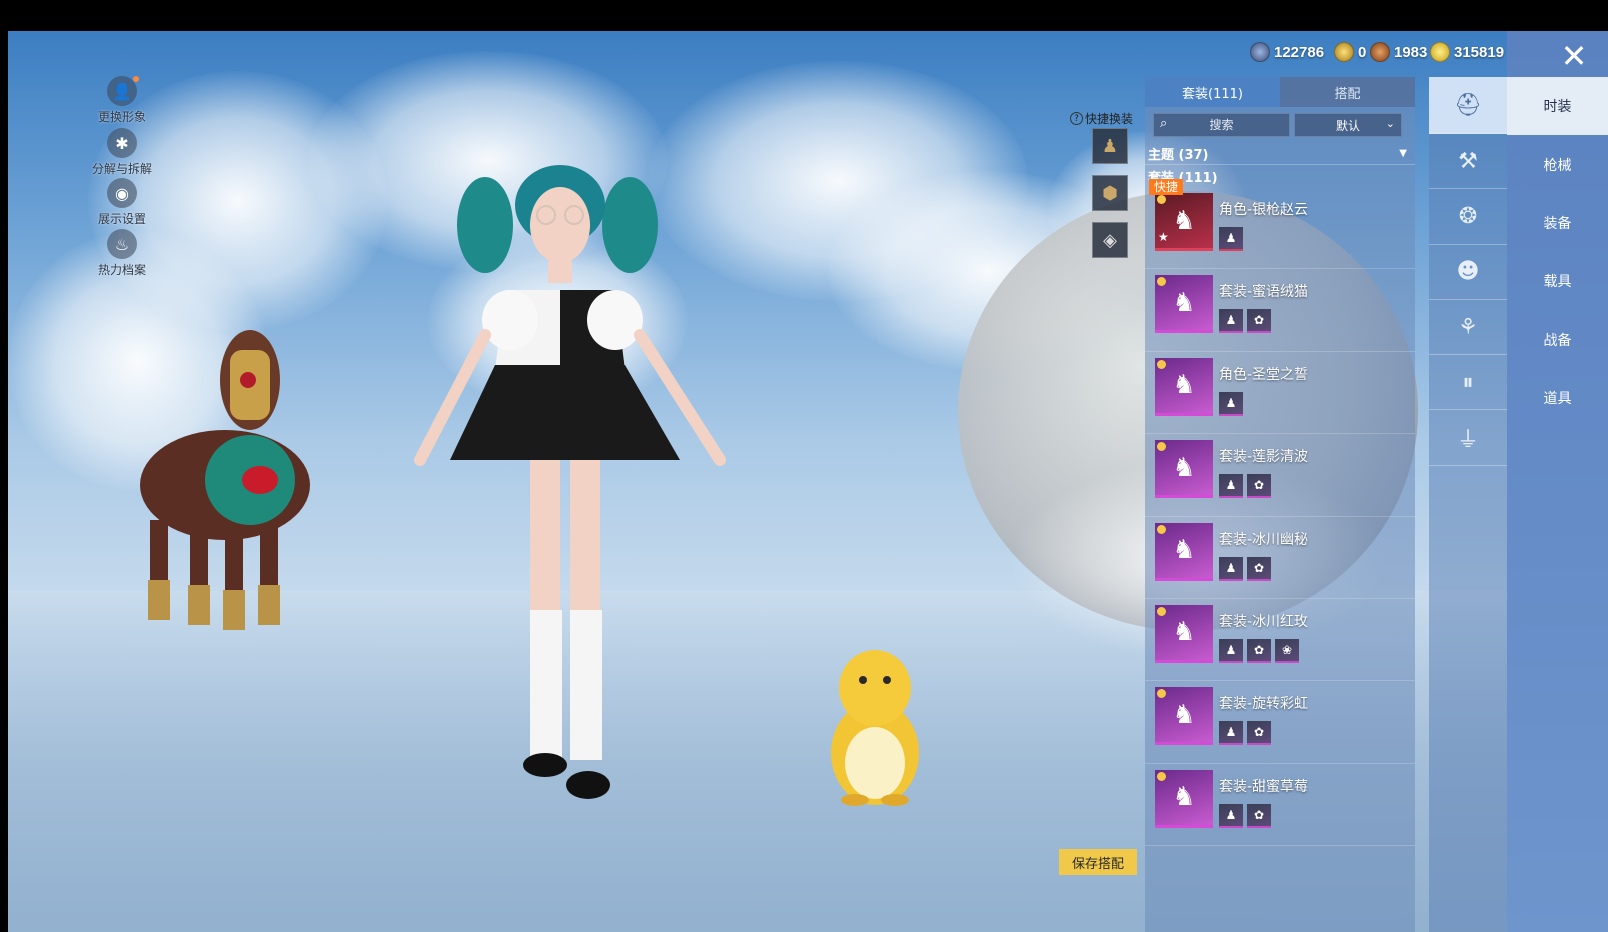 This screenshot has width=1608, height=932. Describe the element at coordinates (122, 202) in the screenshot. I see `display-settings-button: ◉ 展示设置` at that location.